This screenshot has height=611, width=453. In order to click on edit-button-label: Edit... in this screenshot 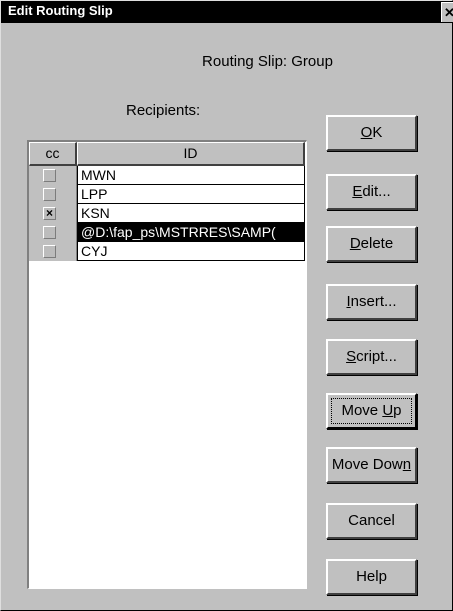, I will do `click(371, 192)`.